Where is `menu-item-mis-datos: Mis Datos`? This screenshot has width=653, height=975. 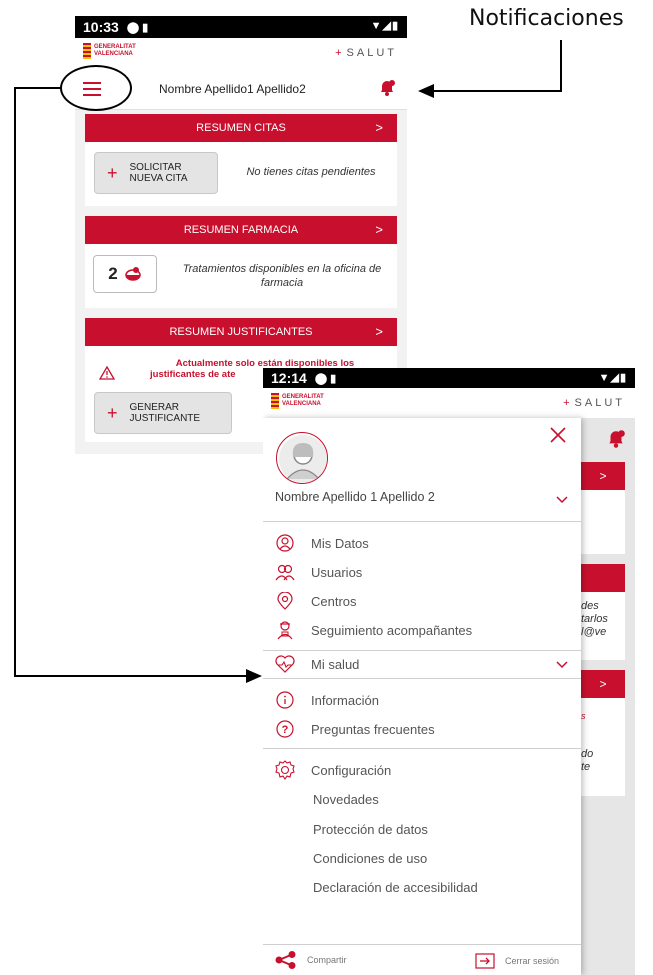
menu-item-mis-datos: Mis Datos is located at coordinates (322, 543).